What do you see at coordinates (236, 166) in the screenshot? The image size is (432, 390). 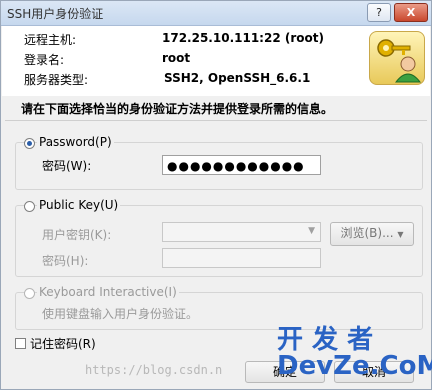 I see `password-value: ●●●●●●●●●●●●` at bounding box center [236, 166].